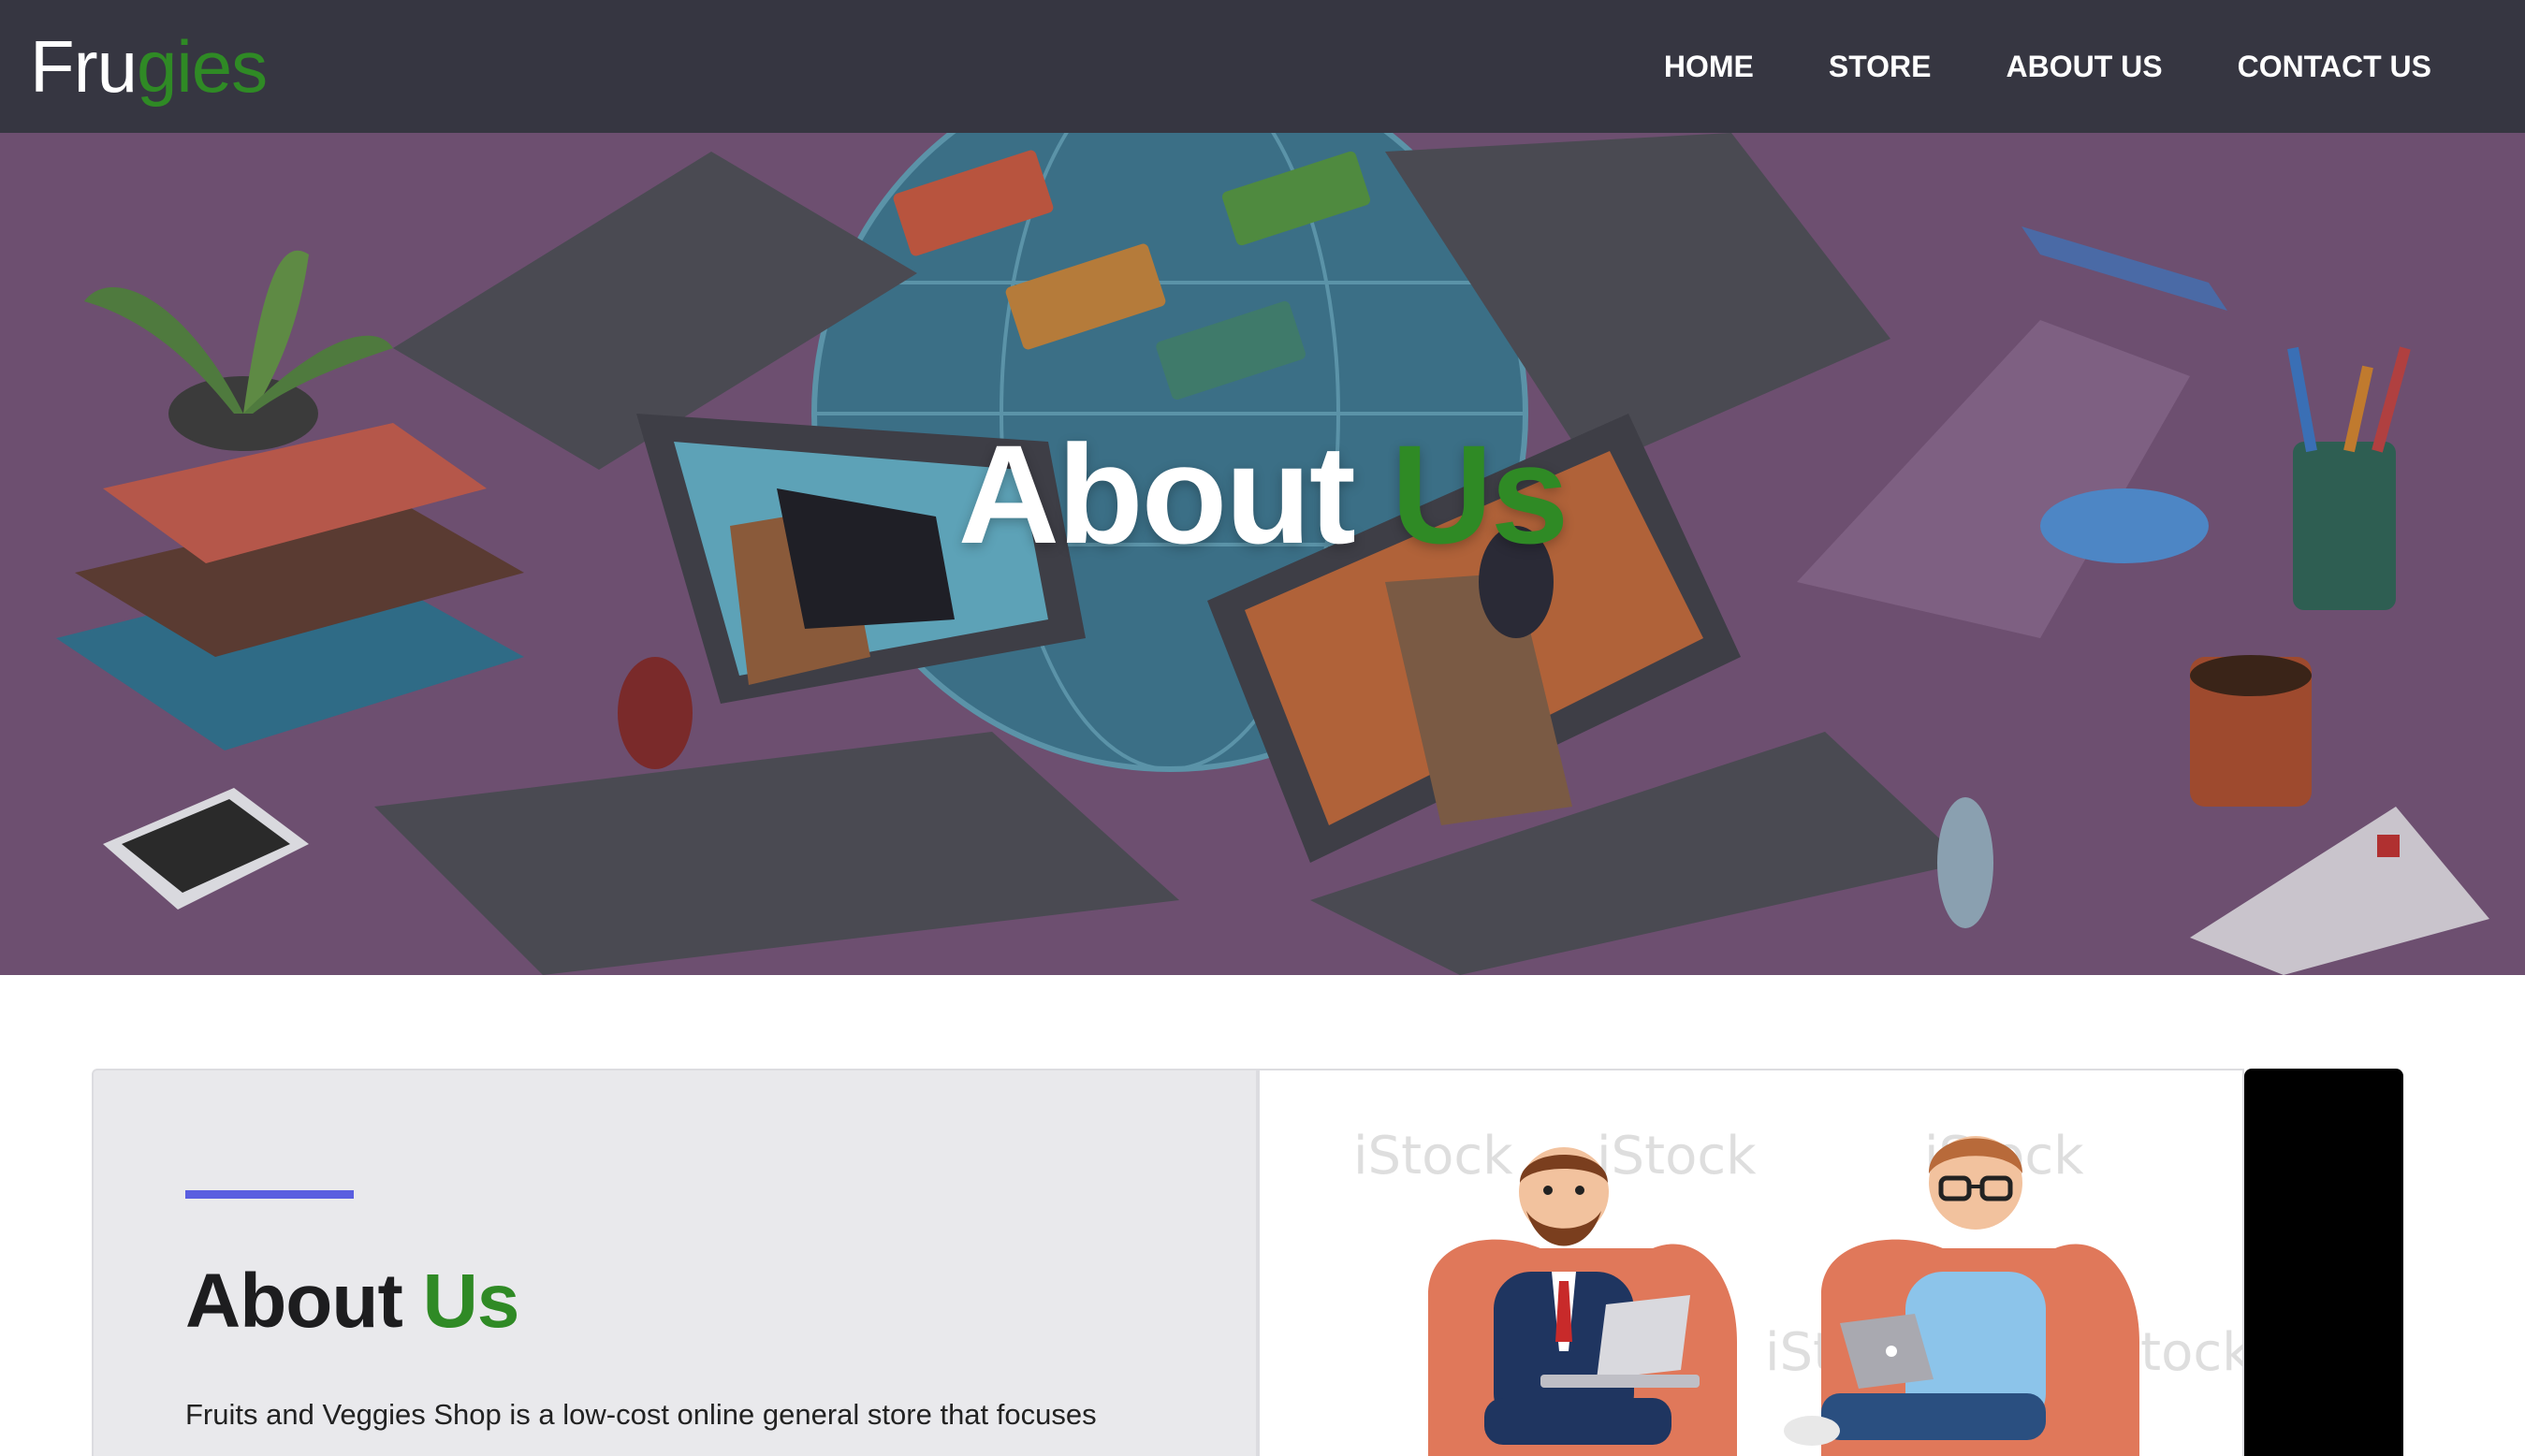 This screenshot has height=1456, width=2525. Describe the element at coordinates (1174, 494) in the screenshot. I see `hero-title-part1: About` at that location.